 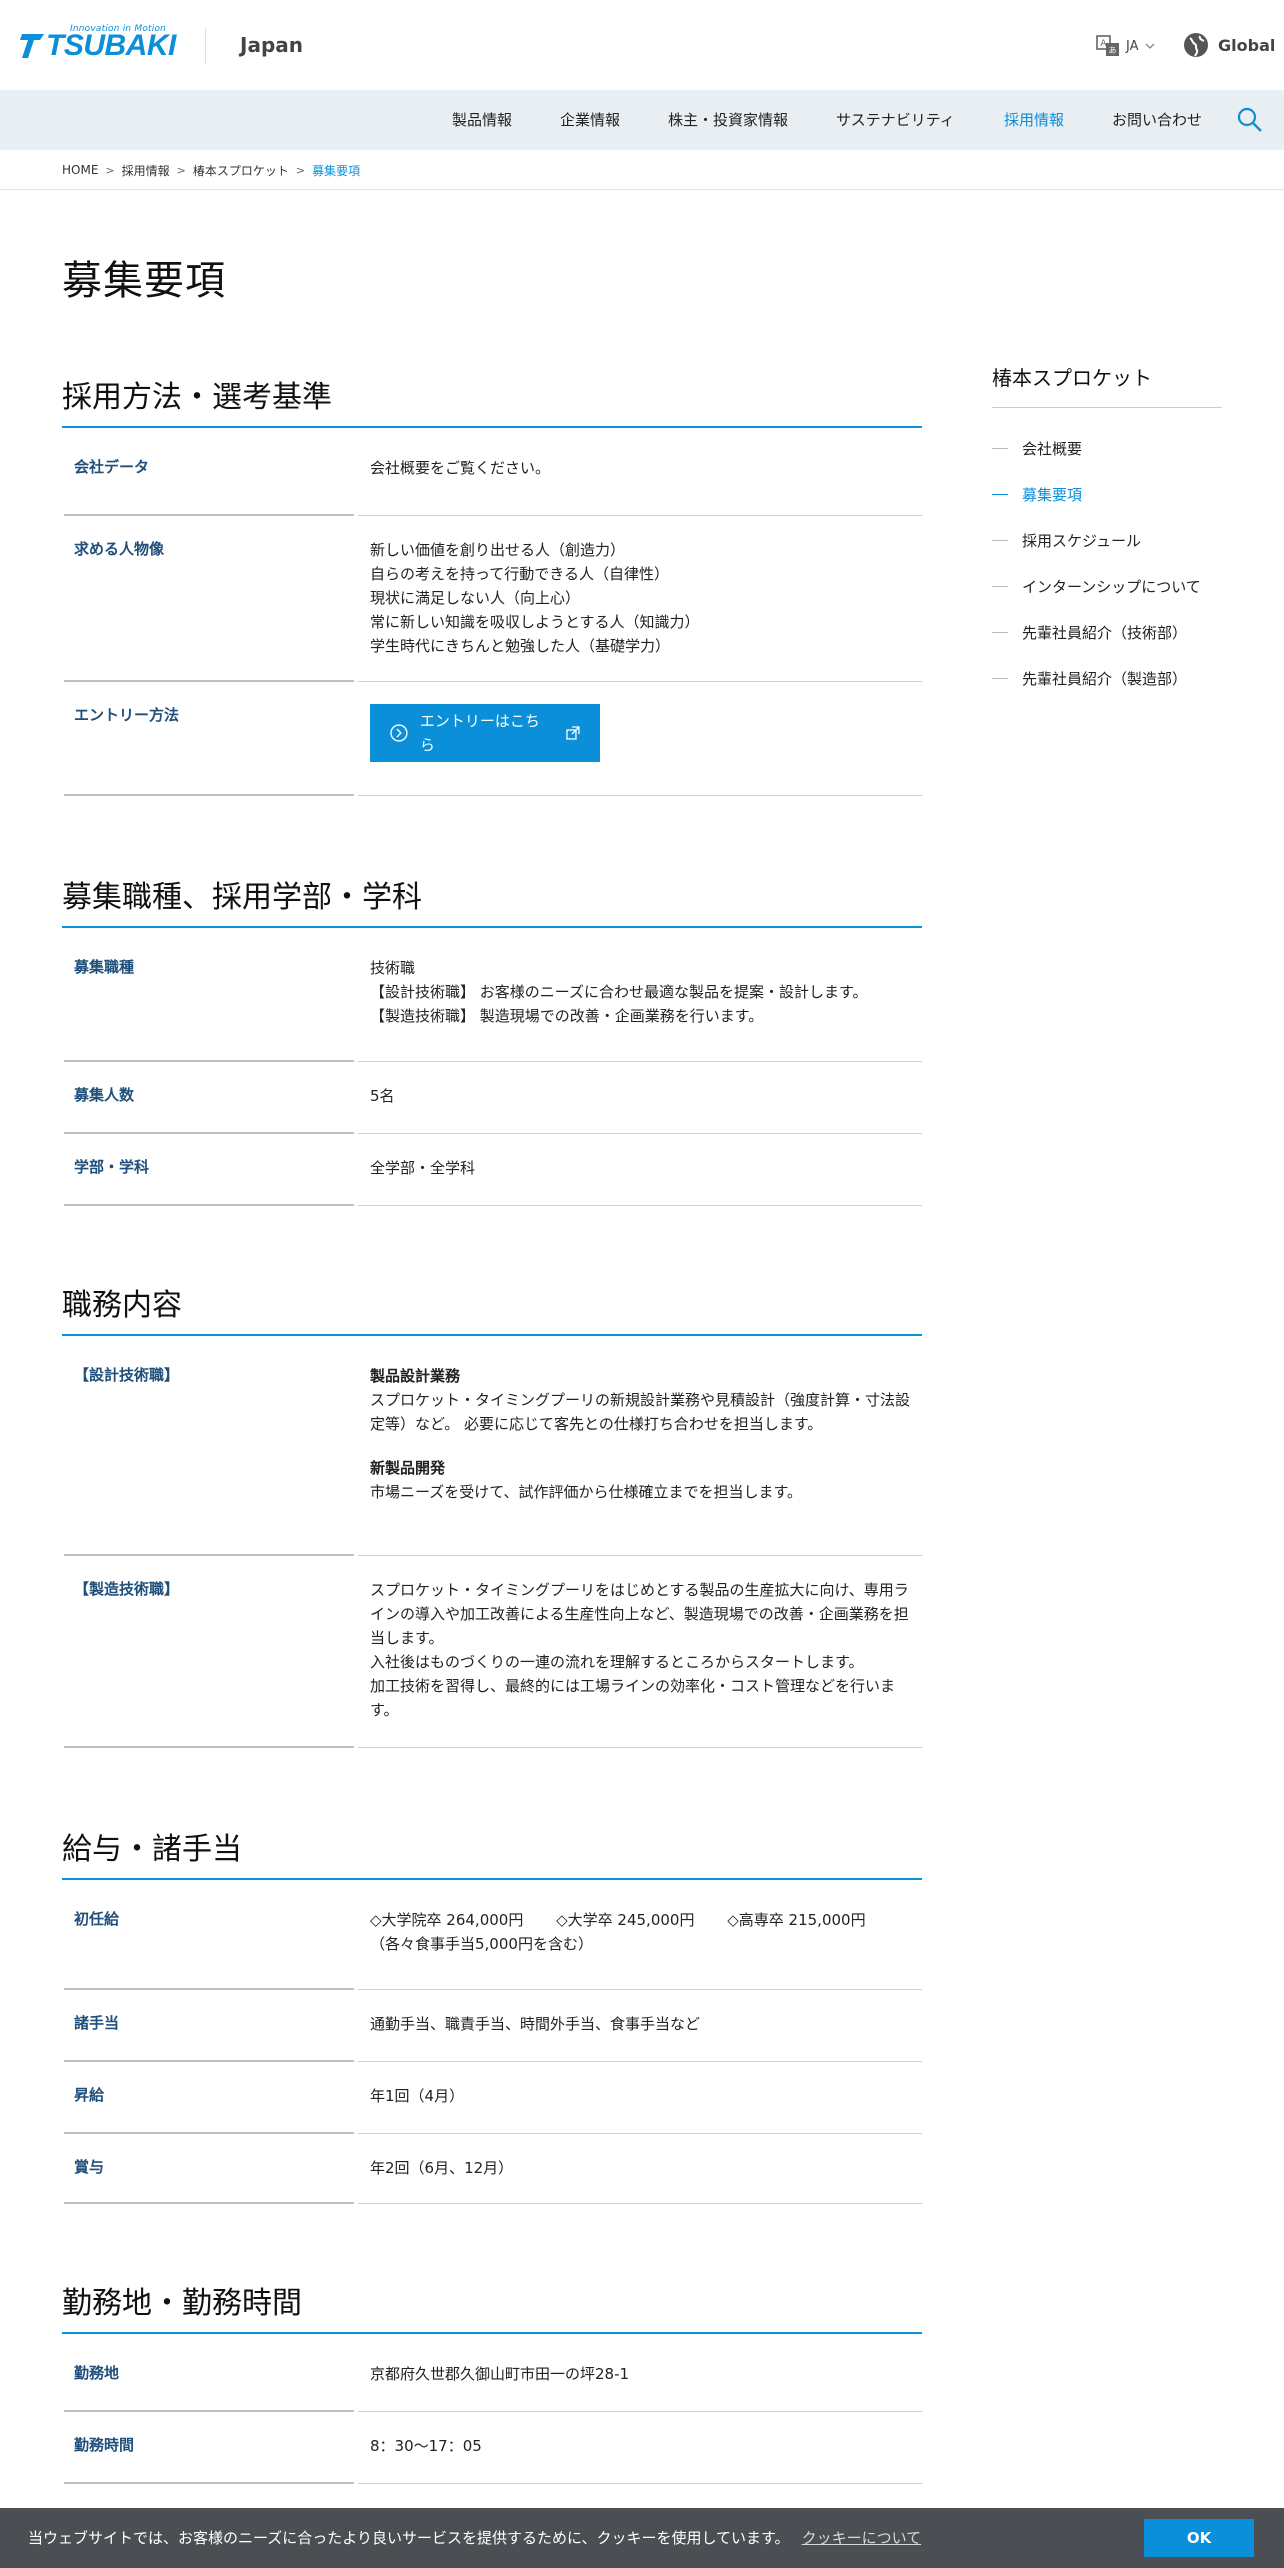 I want to click on breadcrumb-careers: 採用情報, so click(x=146, y=170).